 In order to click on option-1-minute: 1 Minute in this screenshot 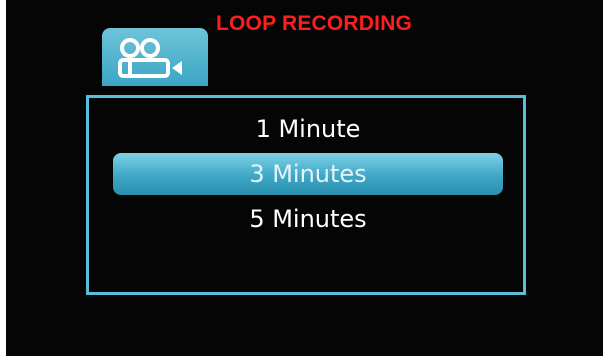, I will do `click(308, 129)`.